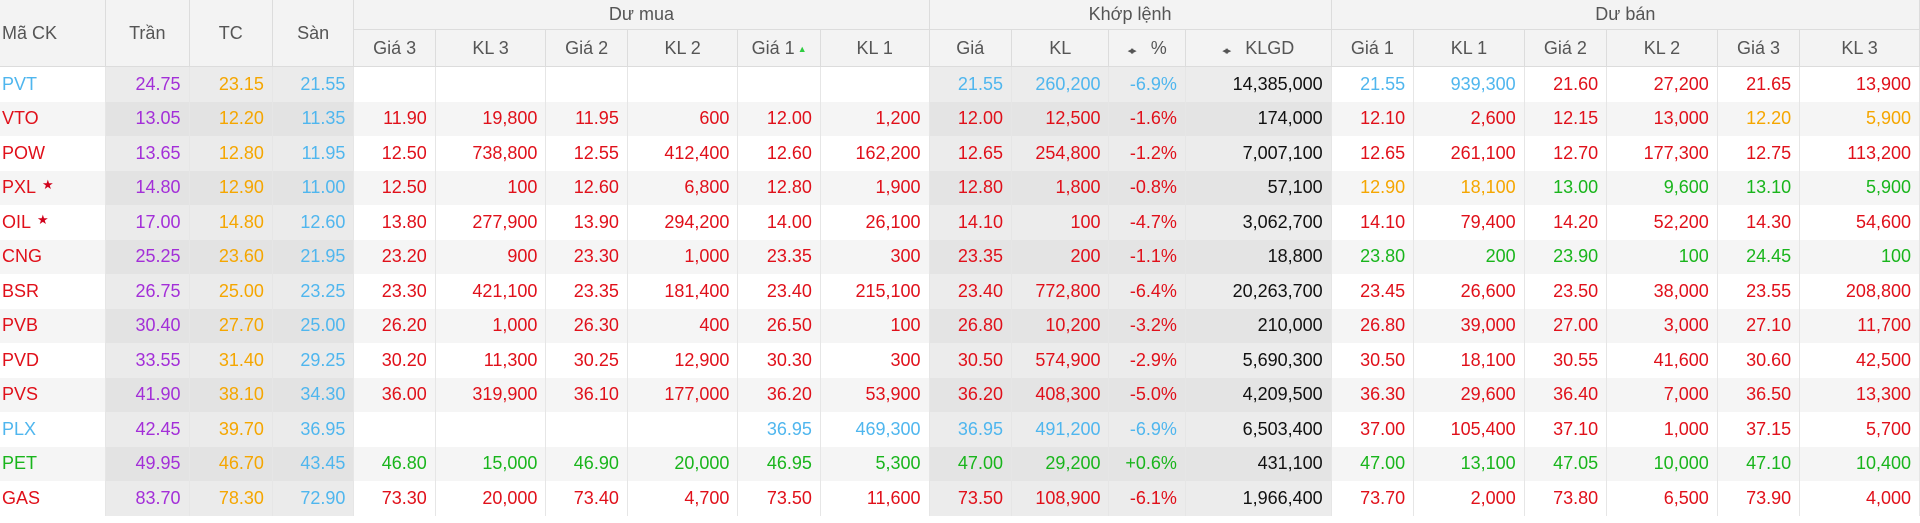  Describe the element at coordinates (53, 118) in the screenshot. I see `cell-symbol: VTO` at that location.